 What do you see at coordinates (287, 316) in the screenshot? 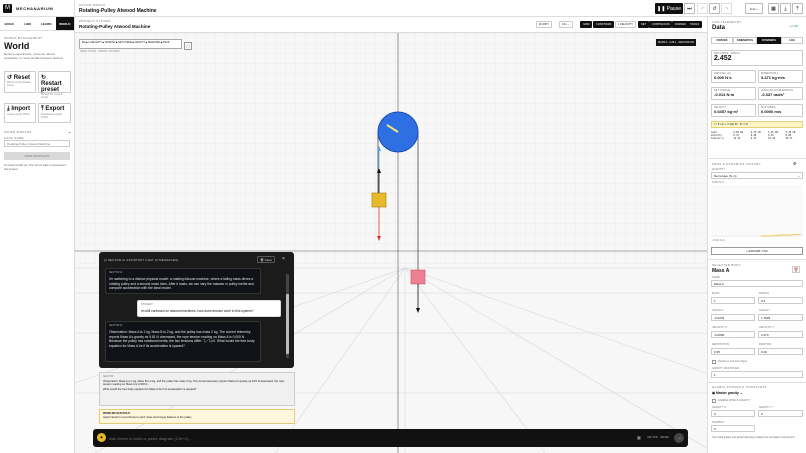
I see `chat-scrollbar` at bounding box center [287, 316].